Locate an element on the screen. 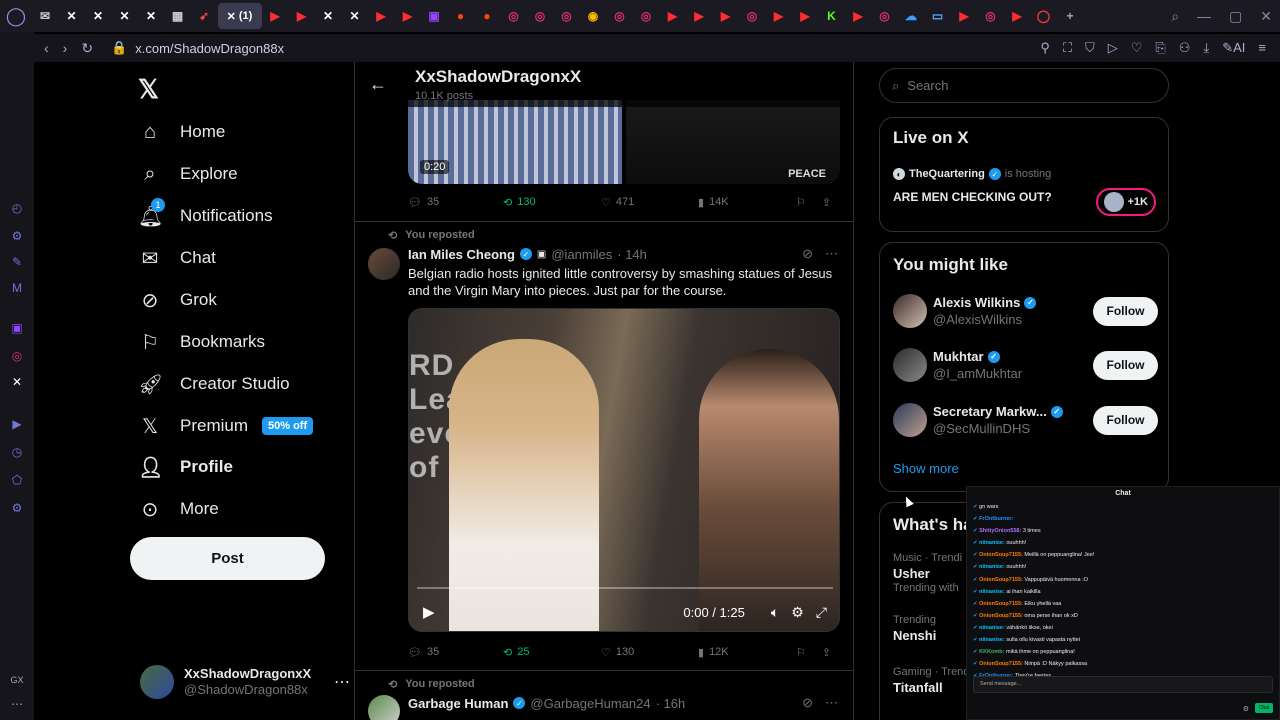 The width and height of the screenshot is (1280, 720). browser-tab: ✉ is located at coordinates (45, 16).